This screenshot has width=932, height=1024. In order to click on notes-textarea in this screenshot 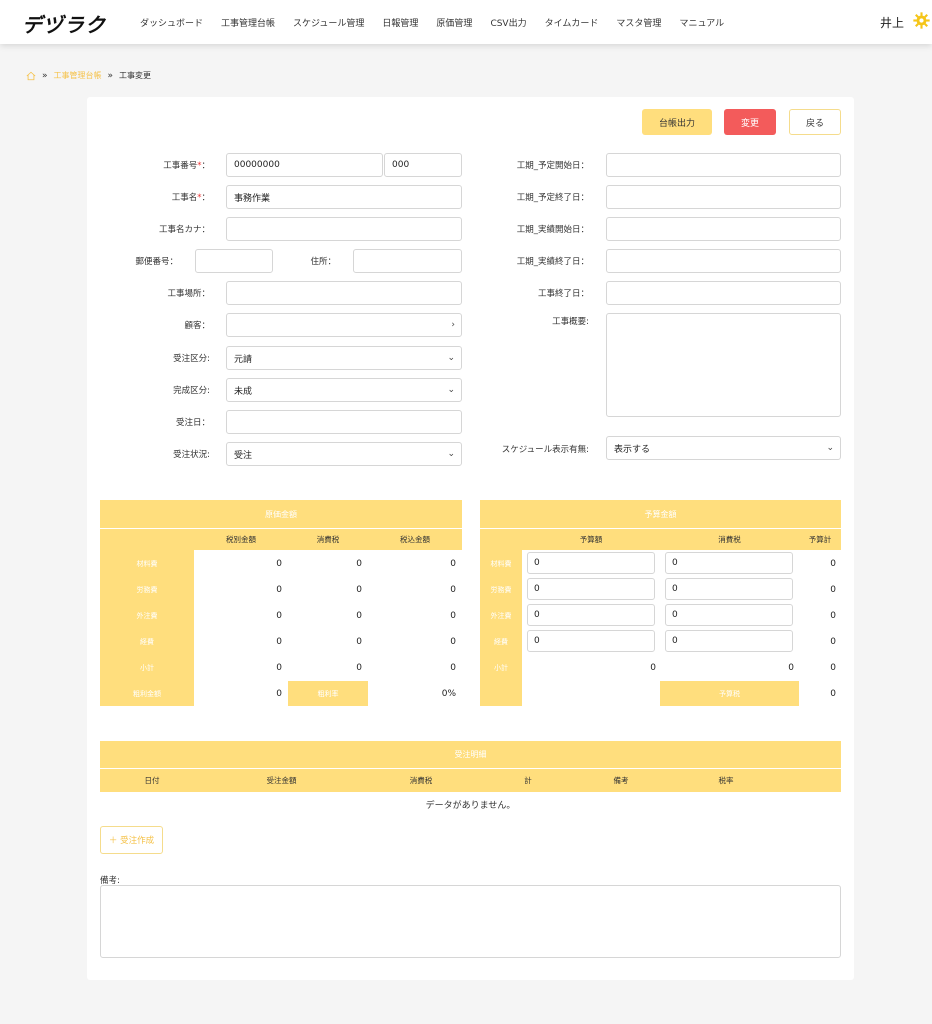, I will do `click(470, 921)`.